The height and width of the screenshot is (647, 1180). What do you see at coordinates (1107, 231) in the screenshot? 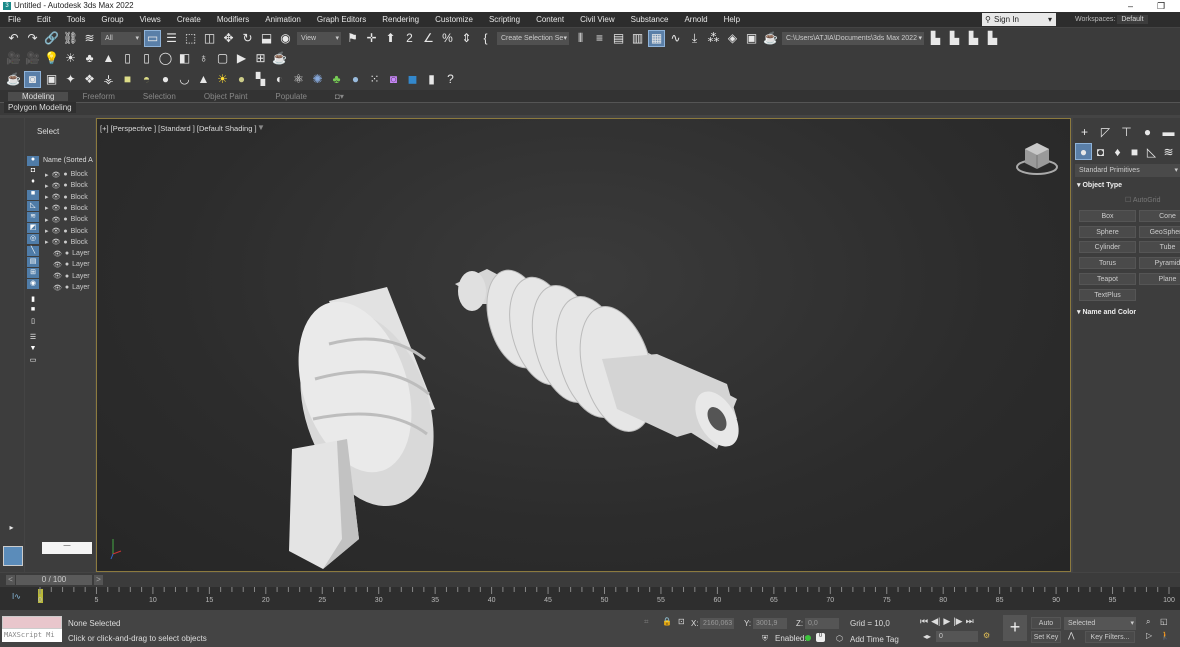
I see `sphere-button: Sphere` at bounding box center [1107, 231].